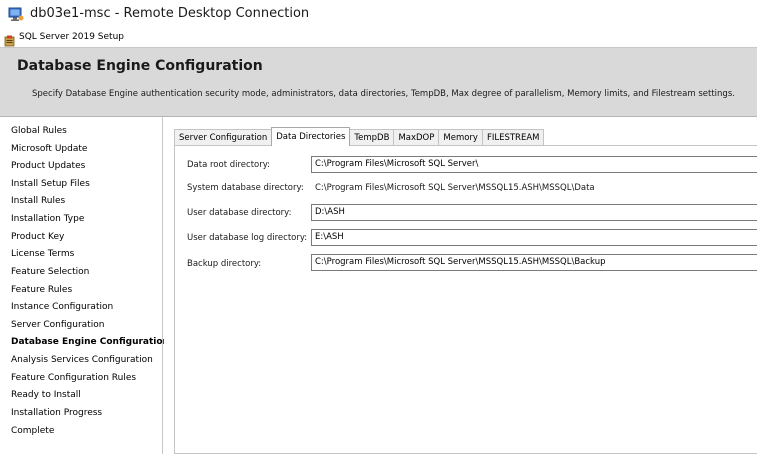  Describe the element at coordinates (57, 325) in the screenshot. I see `sidebar-item-server-configuration: Server Configuration` at that location.